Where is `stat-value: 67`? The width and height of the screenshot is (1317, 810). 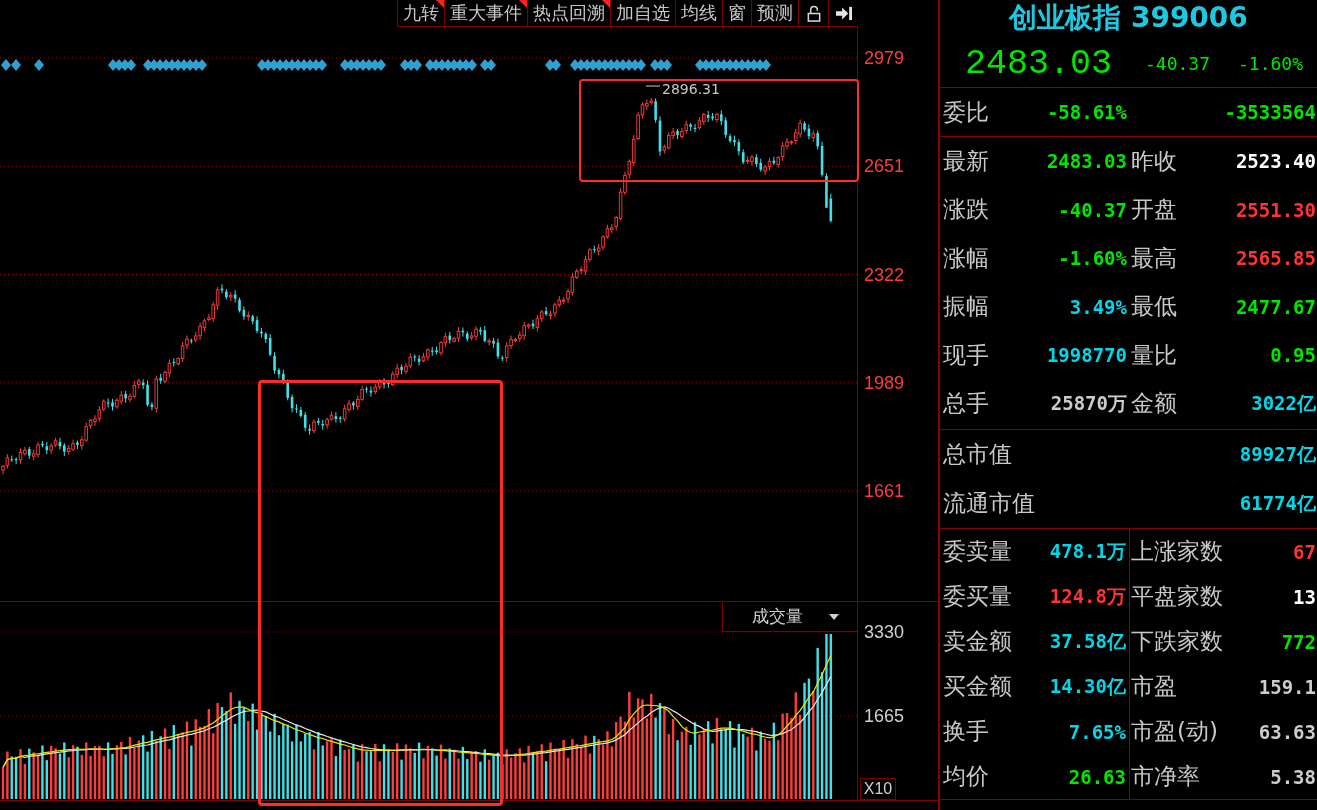 stat-value: 67 is located at coordinates (1304, 551).